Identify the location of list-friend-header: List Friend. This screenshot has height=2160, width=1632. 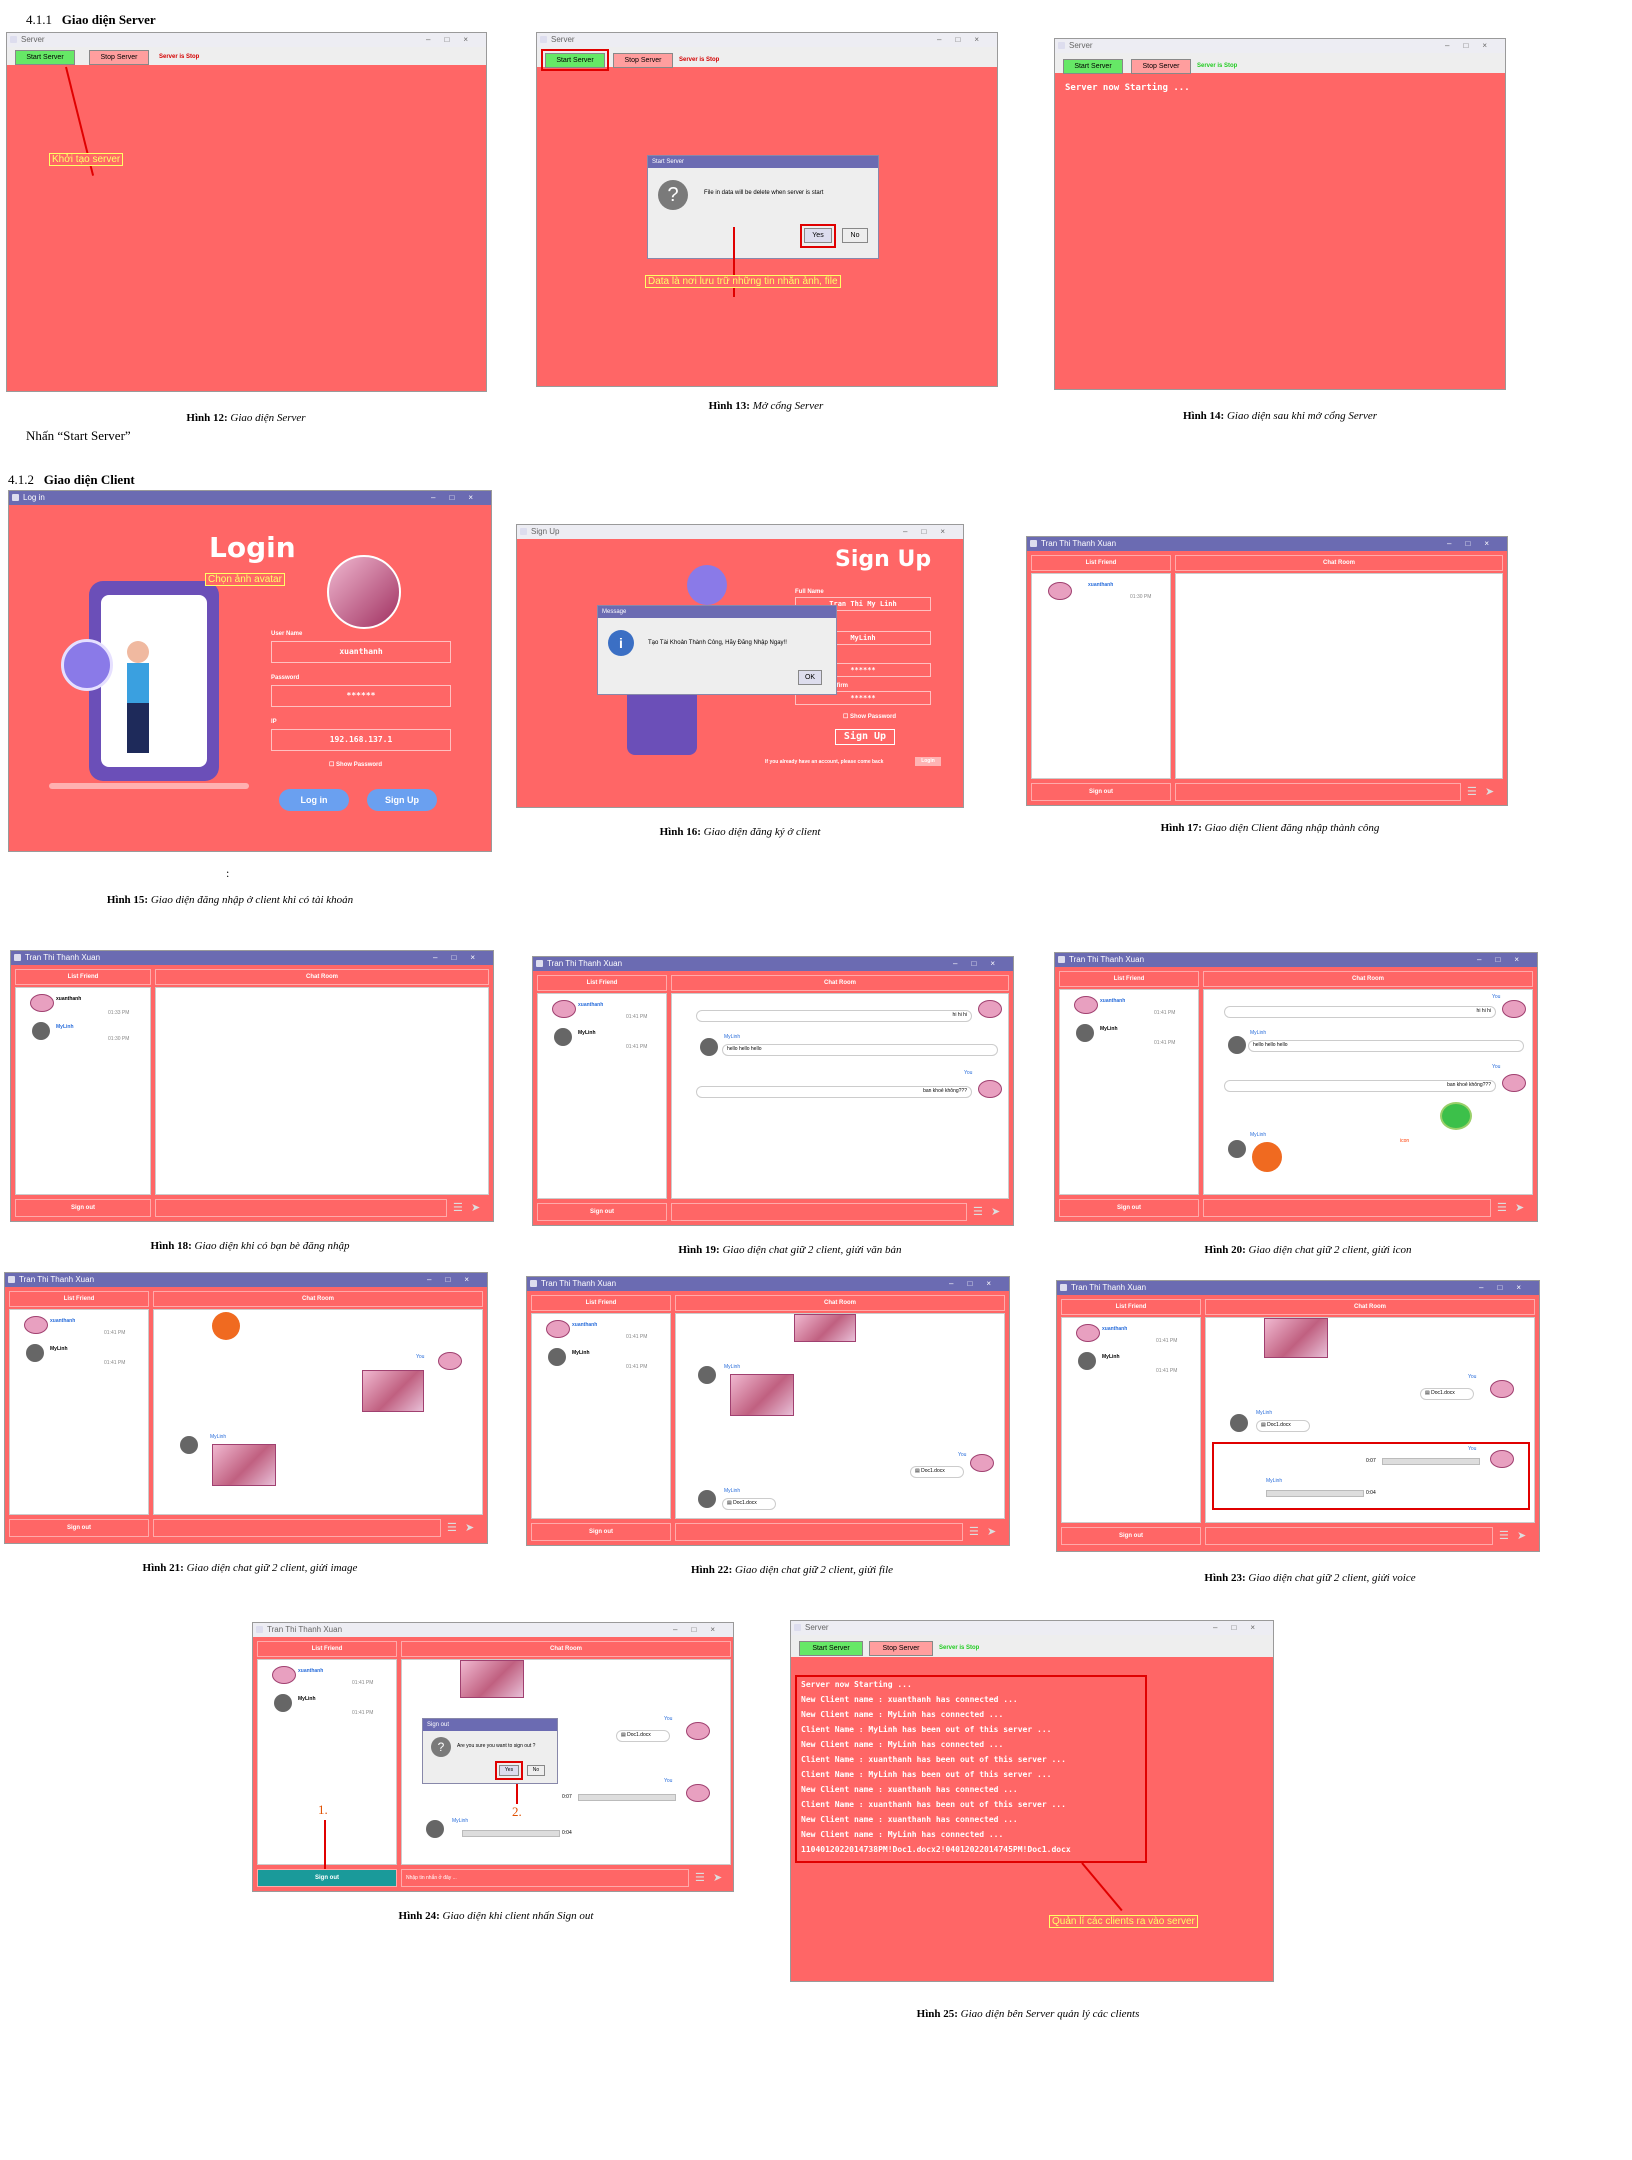
(327, 1649).